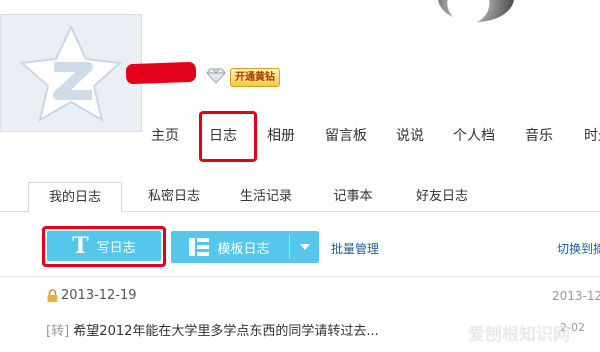 Image resolution: width=600 pixels, height=352 pixels. I want to click on date-group-header: 2013-12-19, so click(91, 295).